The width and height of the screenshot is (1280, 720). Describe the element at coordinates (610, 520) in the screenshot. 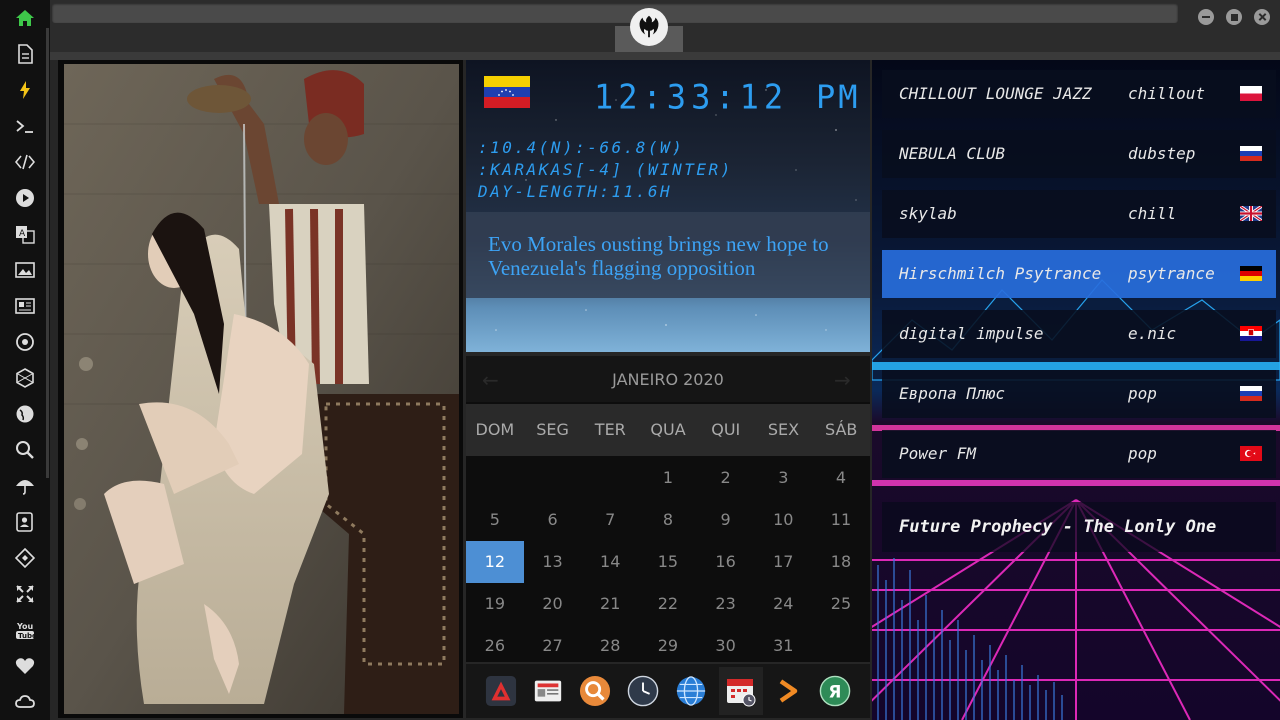

I see `calendar-day: 7` at that location.